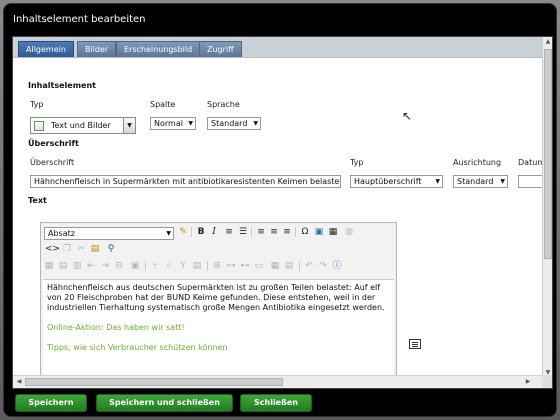 This screenshot has height=420, width=560. Describe the element at coordinates (319, 232) in the screenshot. I see `image-icon: ▣` at that location.